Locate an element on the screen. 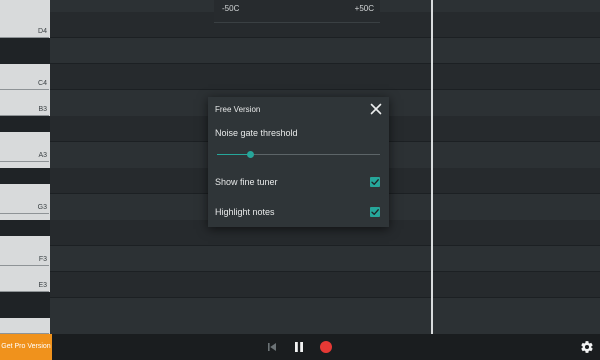  slider-thumb is located at coordinates (250, 154).